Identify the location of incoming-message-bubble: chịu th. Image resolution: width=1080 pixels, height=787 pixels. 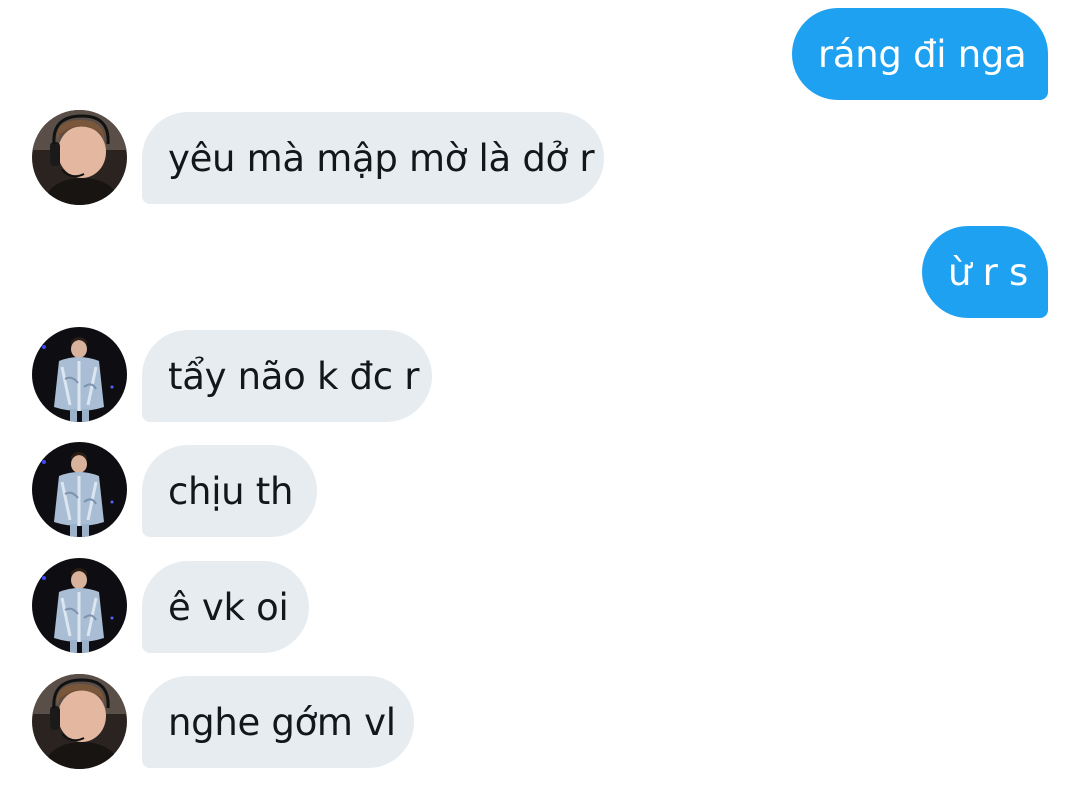
(229, 491).